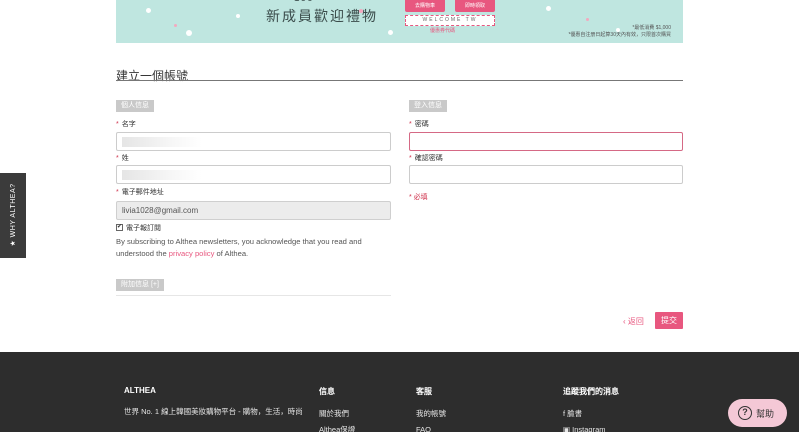 The image size is (799, 432). Describe the element at coordinates (152, 76) in the screenshot. I see `page-title: 建立一個帳號` at that location.